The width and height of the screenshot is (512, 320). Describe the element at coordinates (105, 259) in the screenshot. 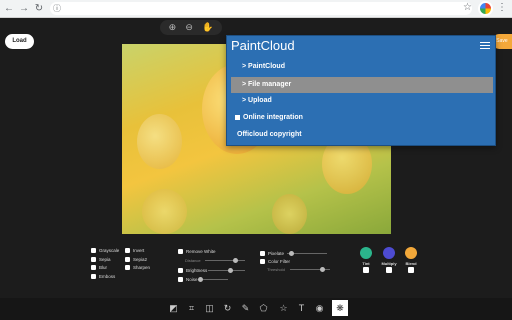

I see `filter-label: Sepia` at that location.